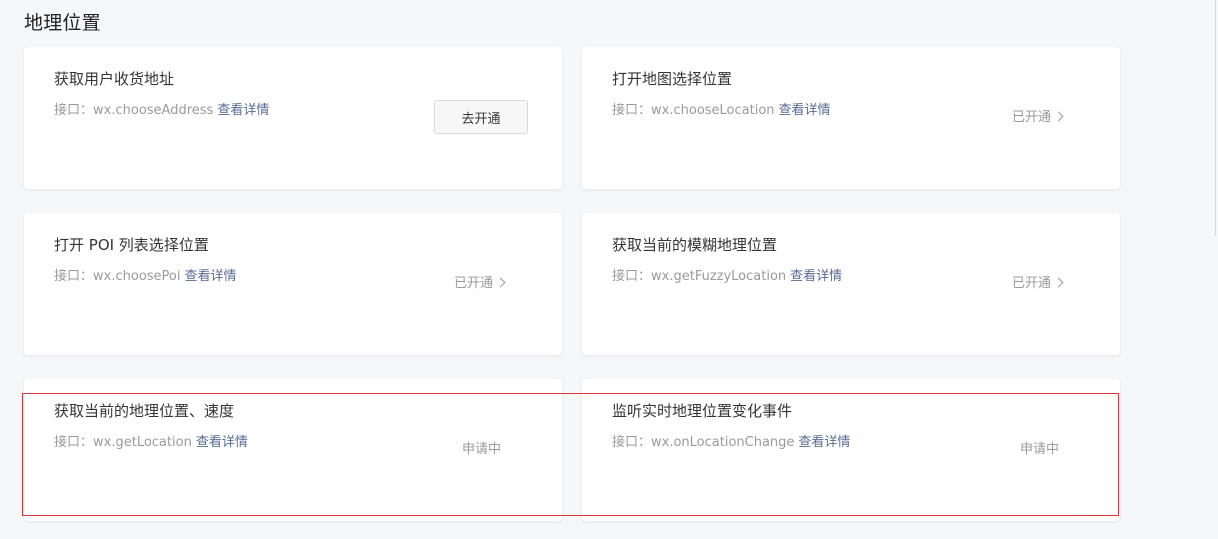 This screenshot has height=539, width=1218. I want to click on api-name: wx.getLocation, so click(142, 442).